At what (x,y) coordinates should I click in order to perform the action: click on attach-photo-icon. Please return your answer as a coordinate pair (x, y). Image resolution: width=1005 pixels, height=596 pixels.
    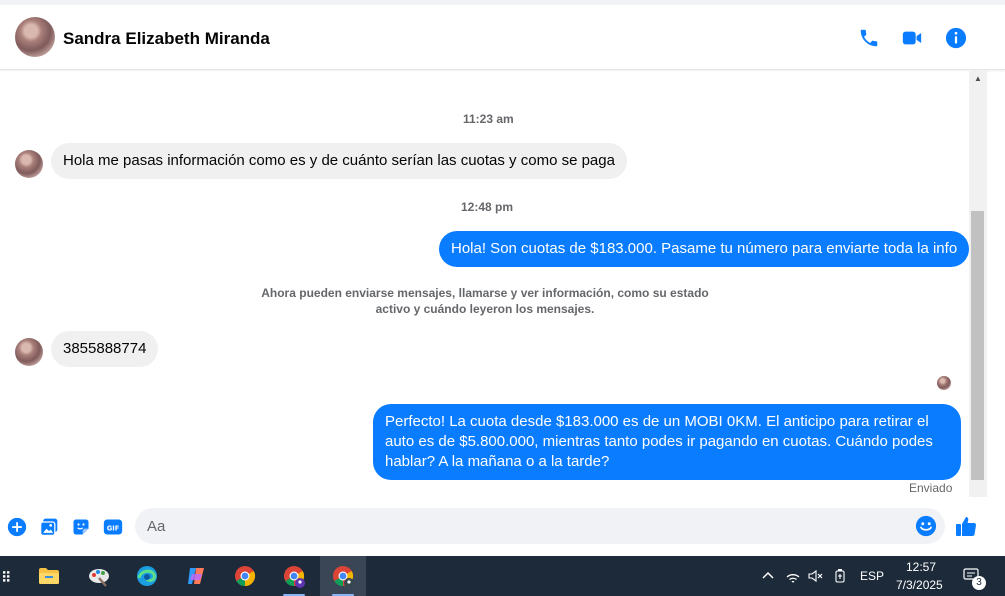
    Looking at the image, I should click on (49, 527).